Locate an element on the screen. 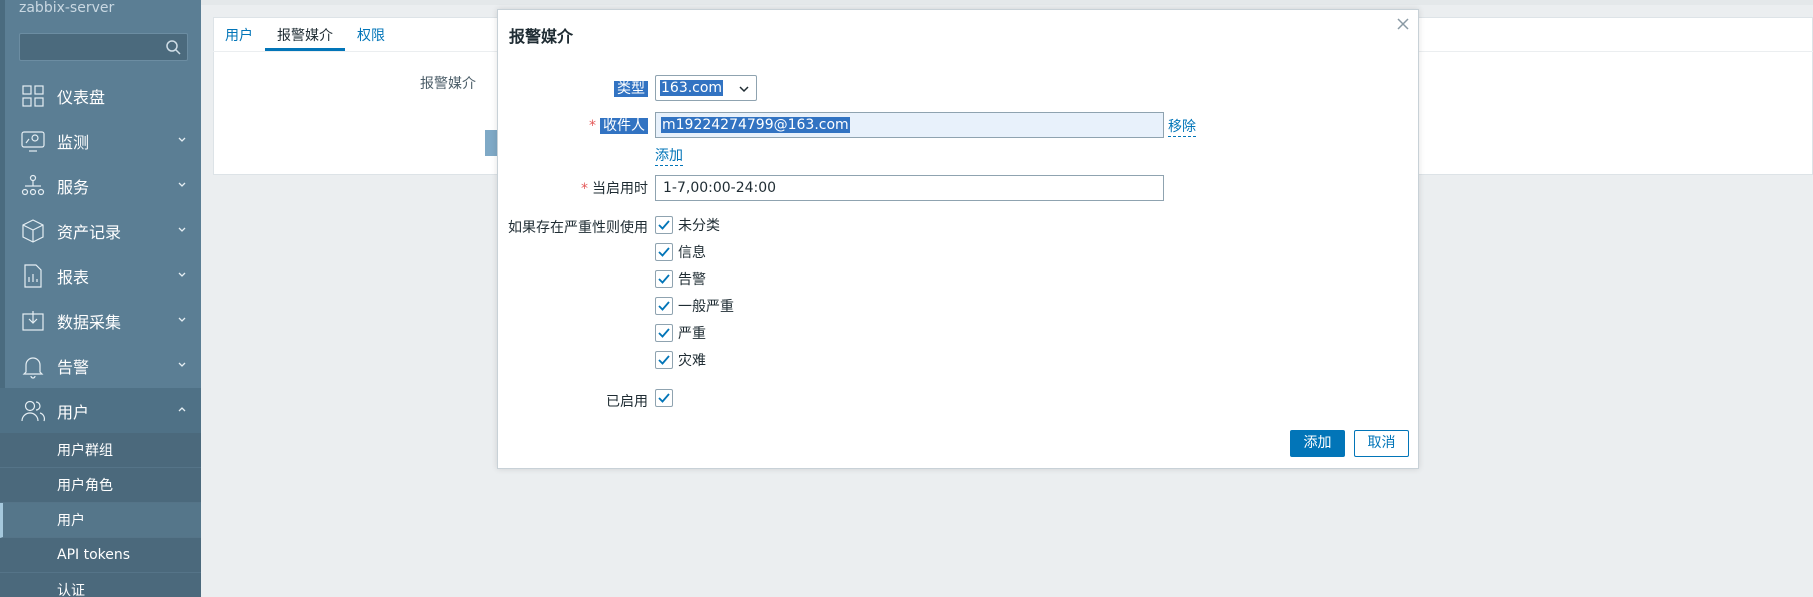 The height and width of the screenshot is (597, 1813). tab-media: 报警媒介 is located at coordinates (305, 34).